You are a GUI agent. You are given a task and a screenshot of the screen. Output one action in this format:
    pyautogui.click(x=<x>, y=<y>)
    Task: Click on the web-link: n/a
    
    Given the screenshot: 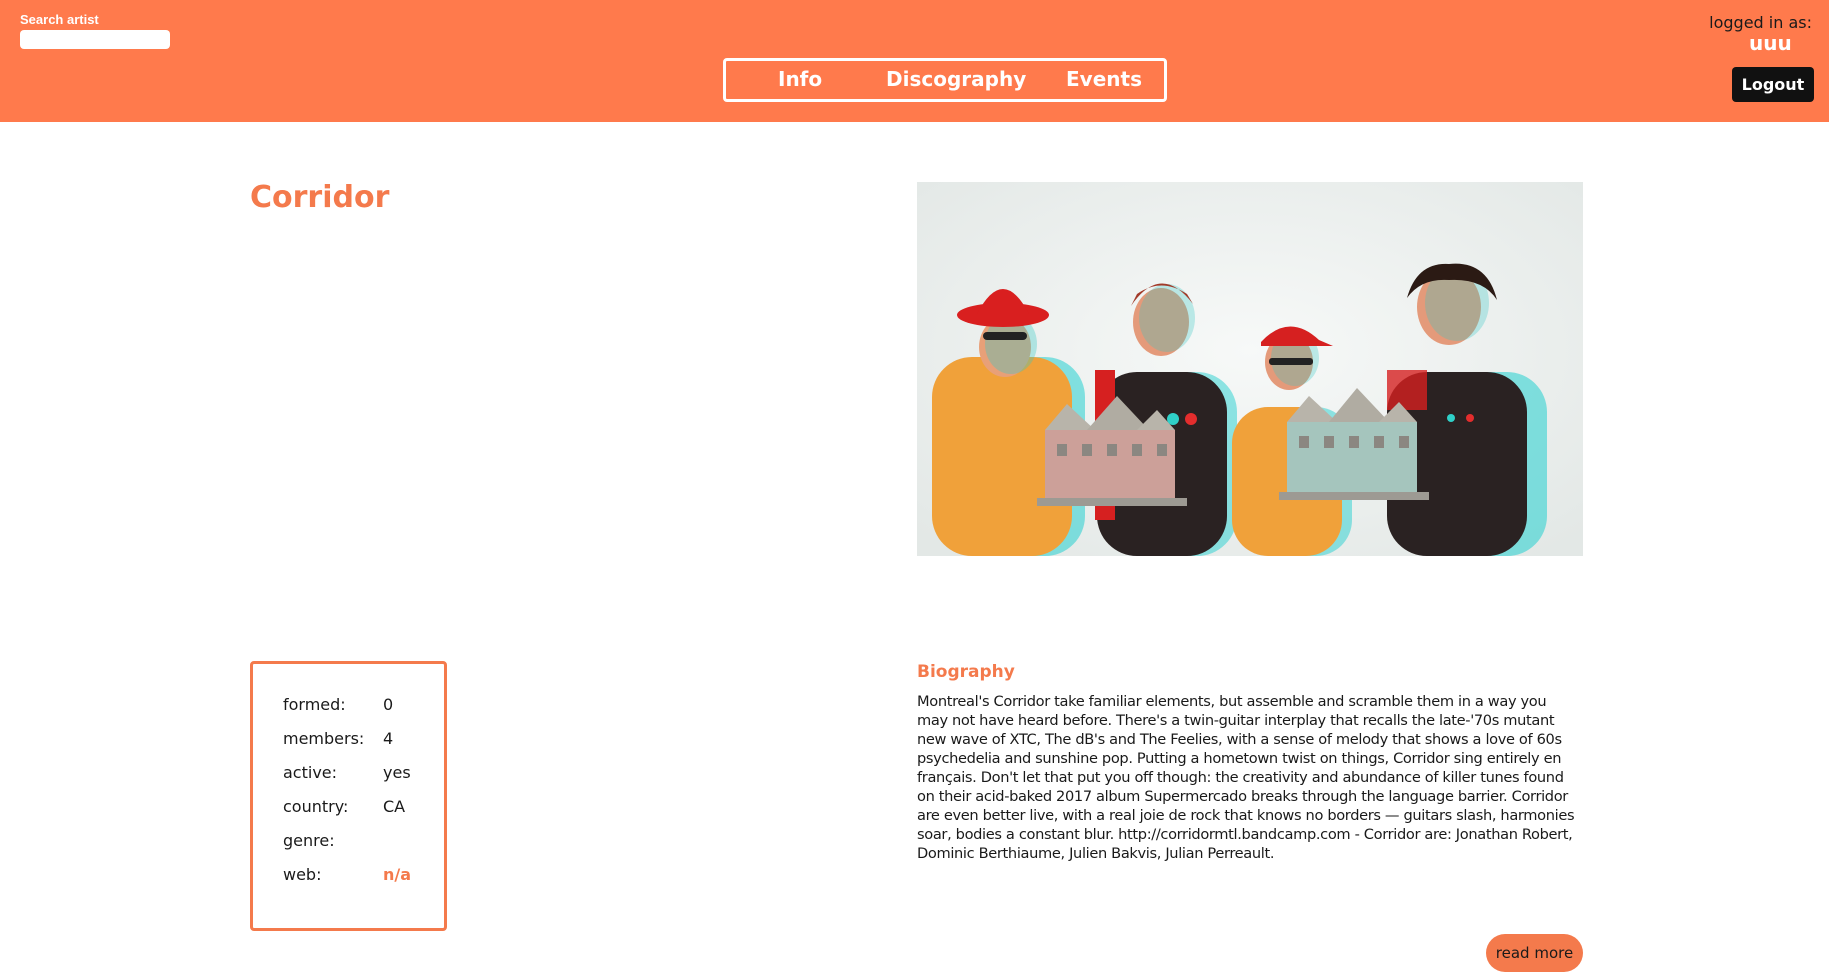 What is the action you would take?
    pyautogui.click(x=397, y=874)
    